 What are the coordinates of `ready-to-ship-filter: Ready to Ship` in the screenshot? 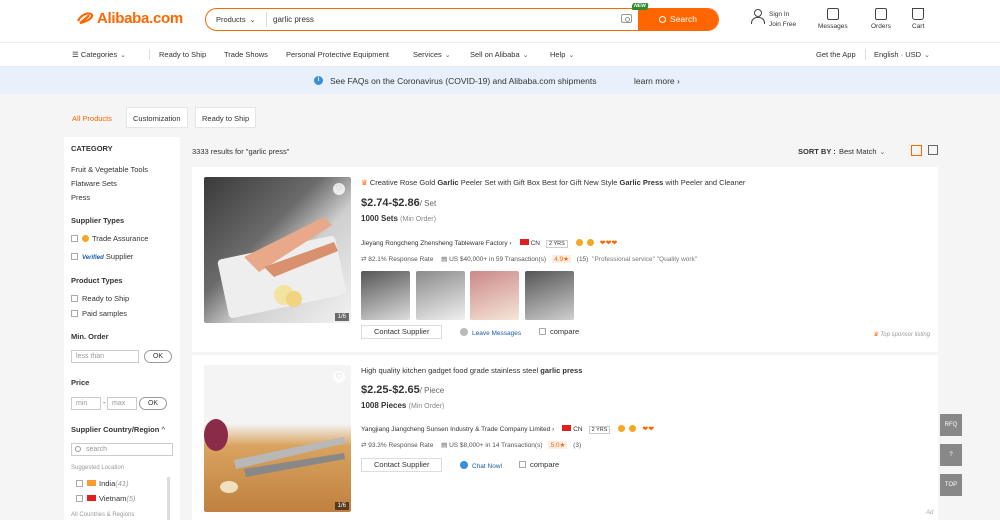 It's located at (100, 298).